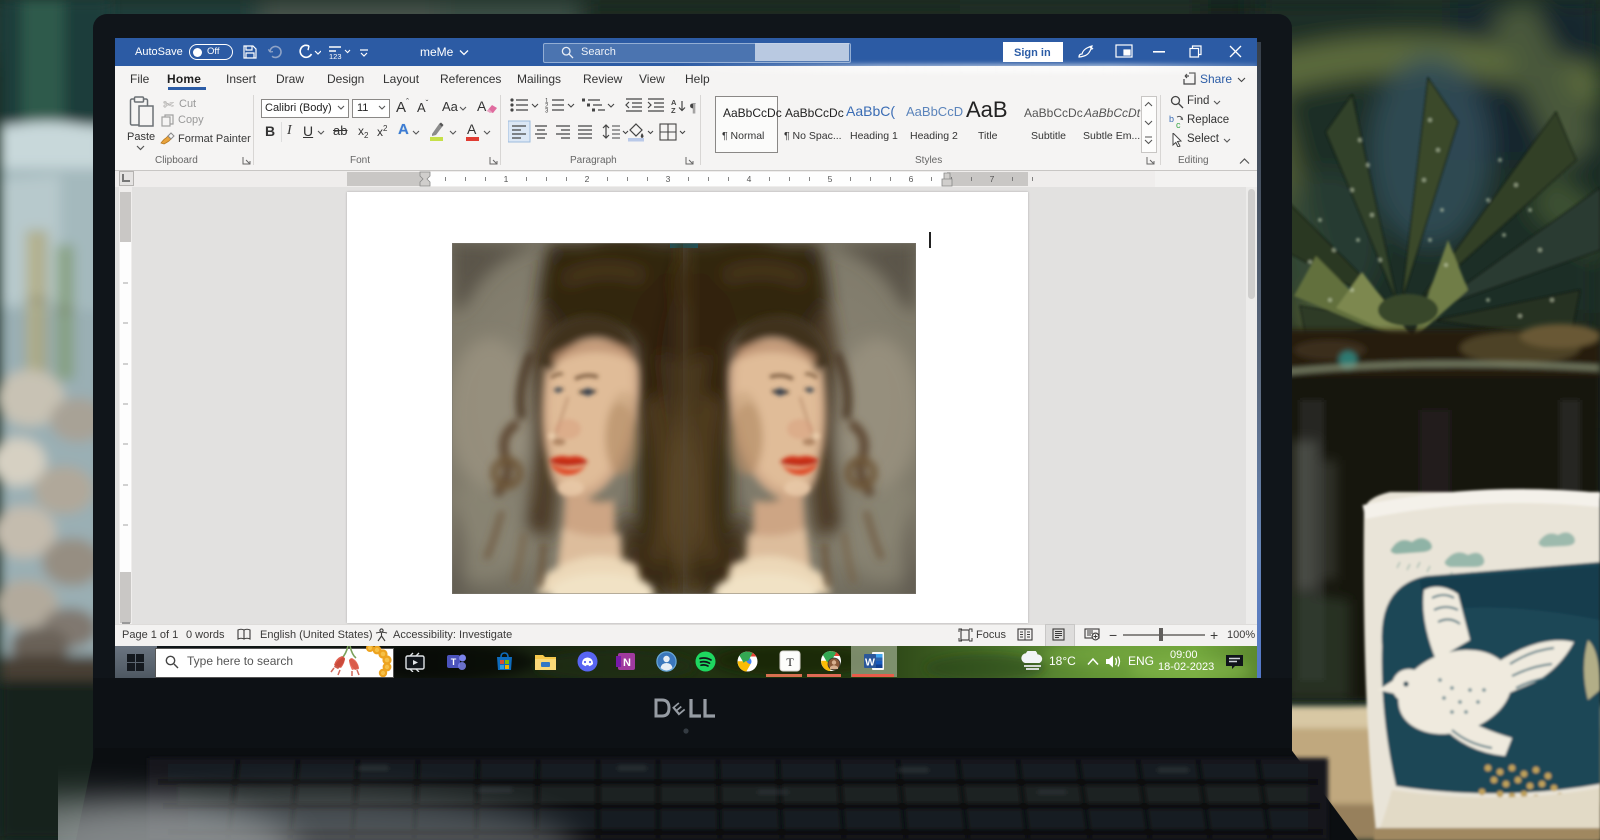  I want to click on svg-text: 123, so click(335, 56).